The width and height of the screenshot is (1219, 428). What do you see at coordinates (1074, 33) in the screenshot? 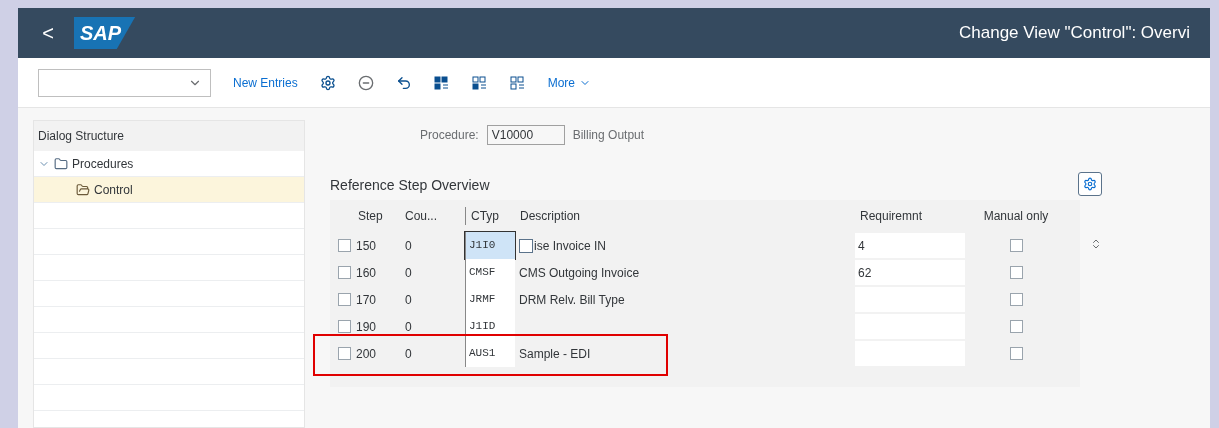
I see `window-title: Change View "Control": Overvi` at bounding box center [1074, 33].